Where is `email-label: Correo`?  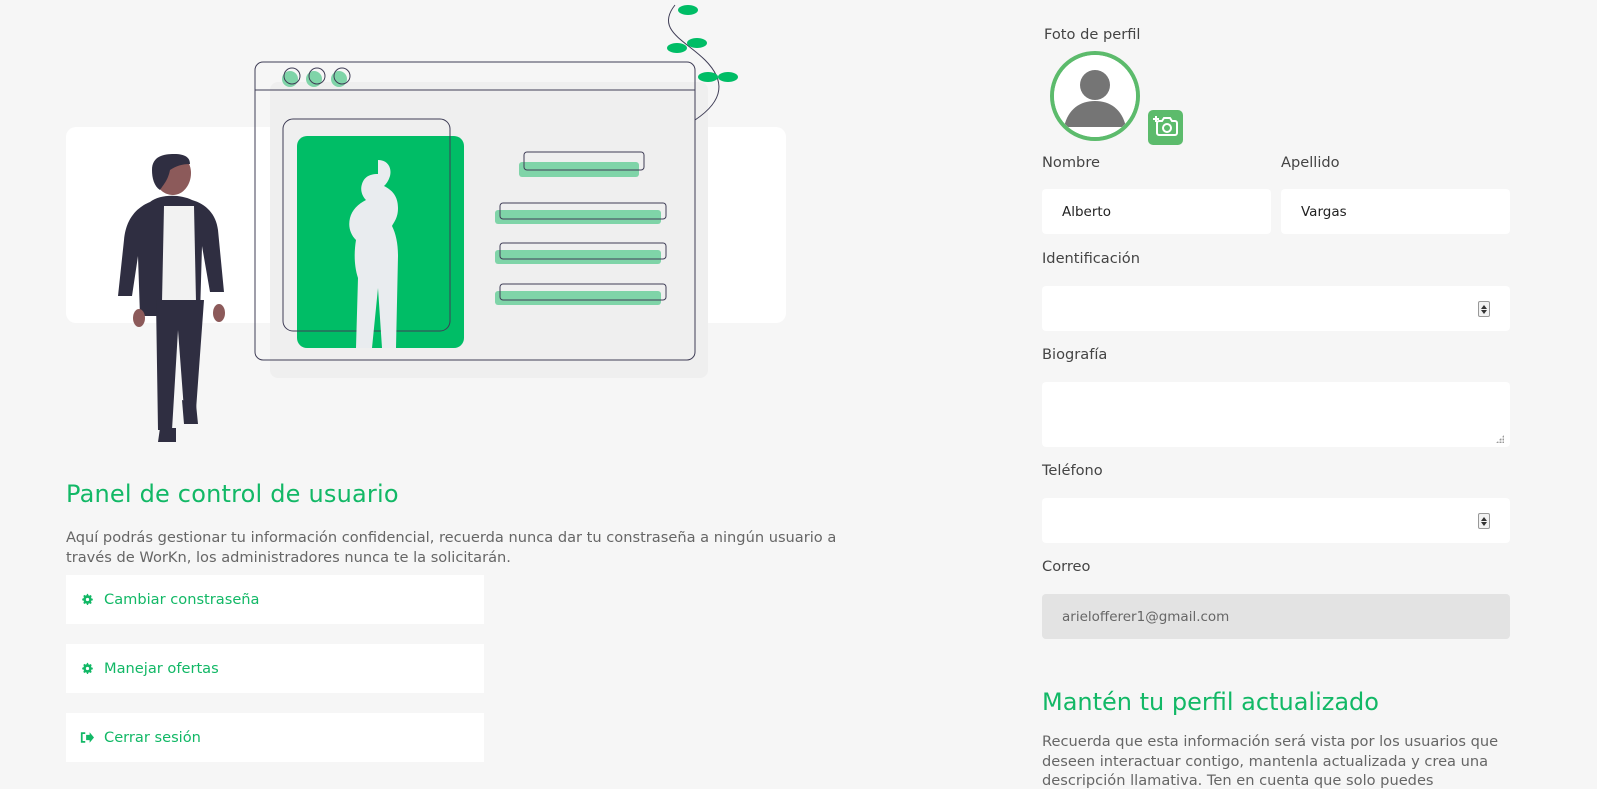
email-label: Correo is located at coordinates (1066, 566).